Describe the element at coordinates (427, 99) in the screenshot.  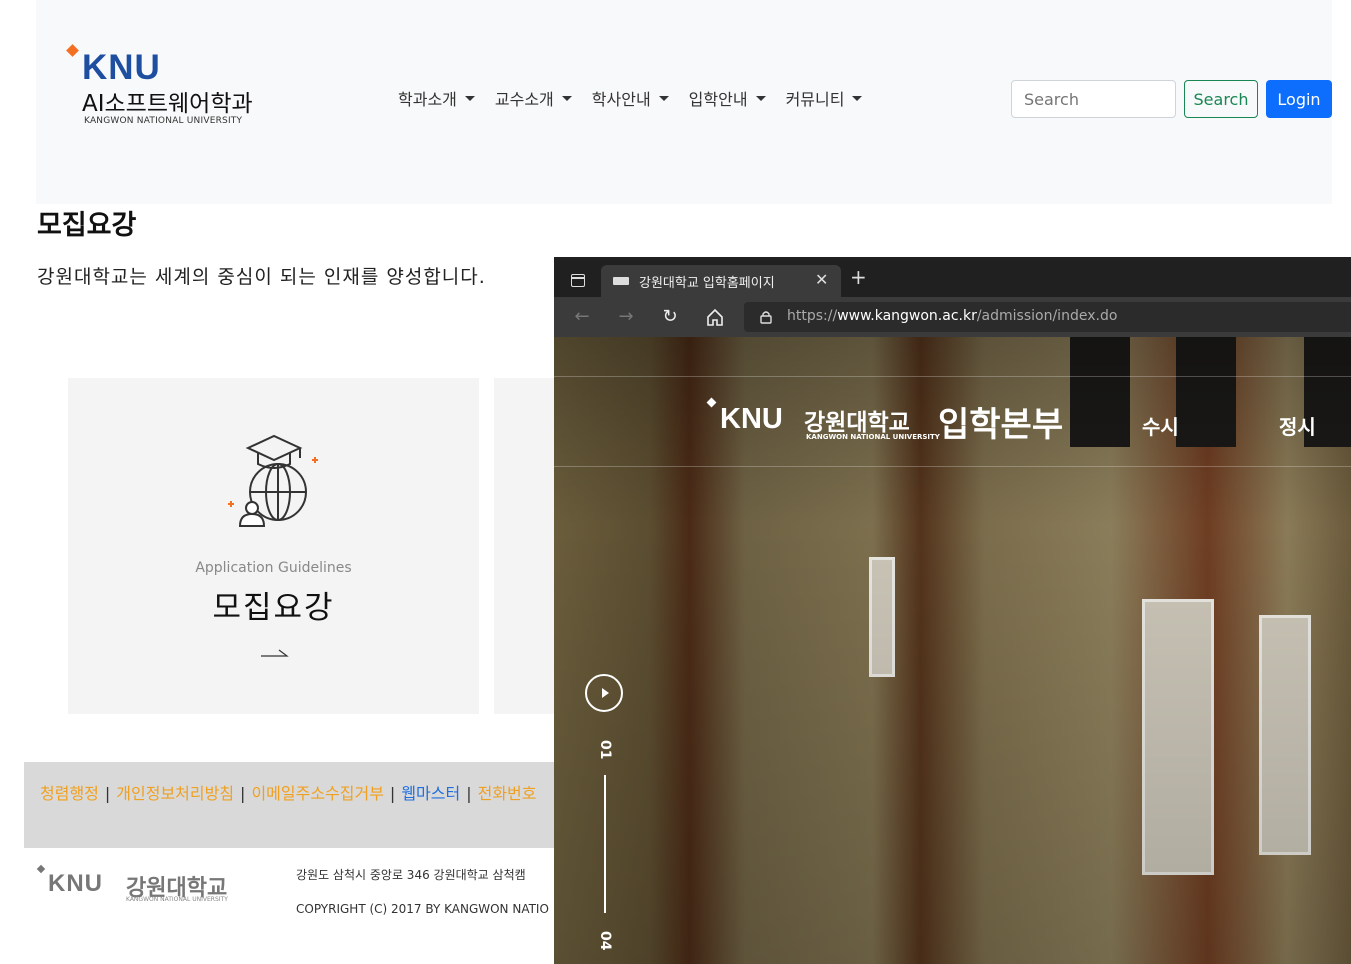
I see `nav-item-label: 학과소개` at that location.